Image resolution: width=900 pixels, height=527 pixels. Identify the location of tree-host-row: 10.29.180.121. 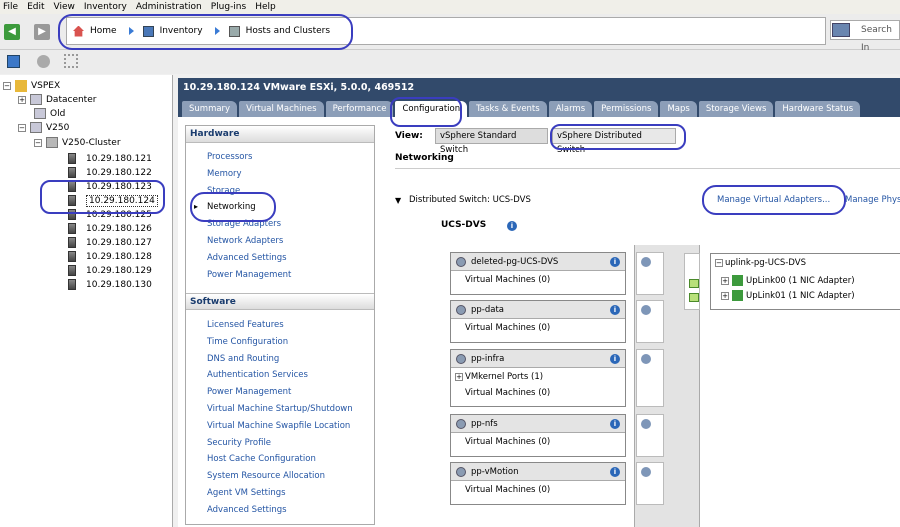
(110, 158).